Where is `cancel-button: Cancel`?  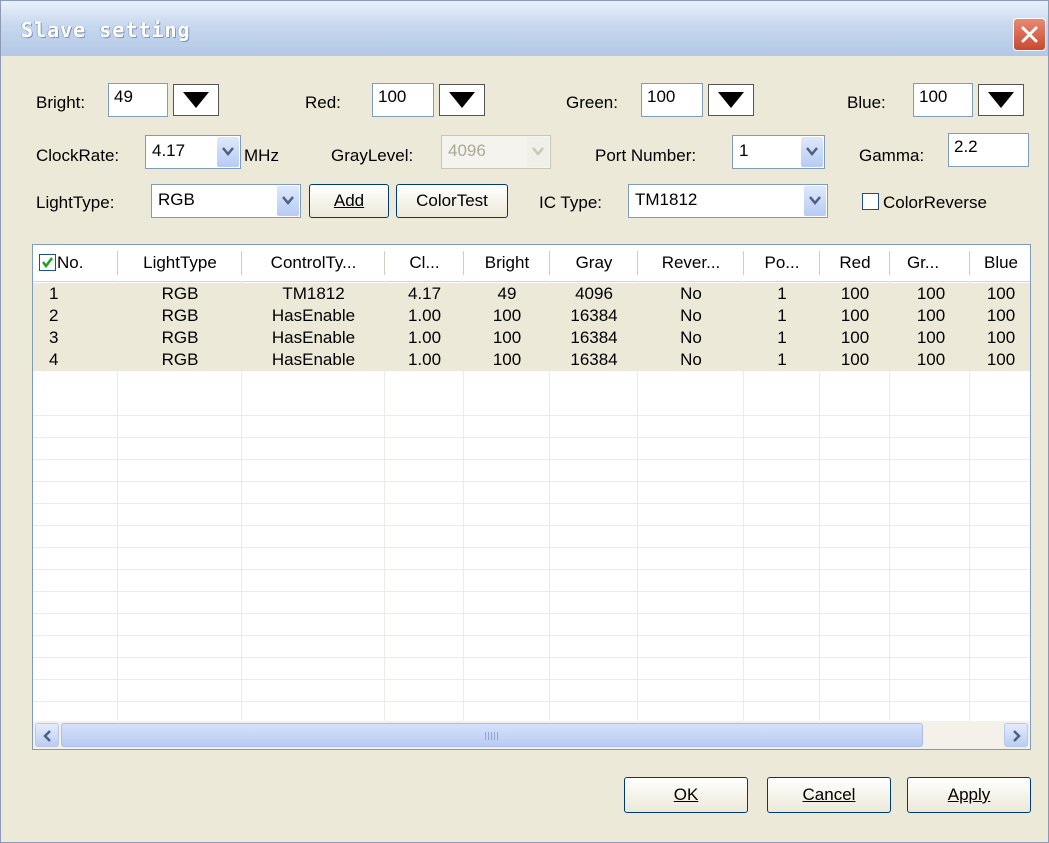
cancel-button: Cancel is located at coordinates (829, 795).